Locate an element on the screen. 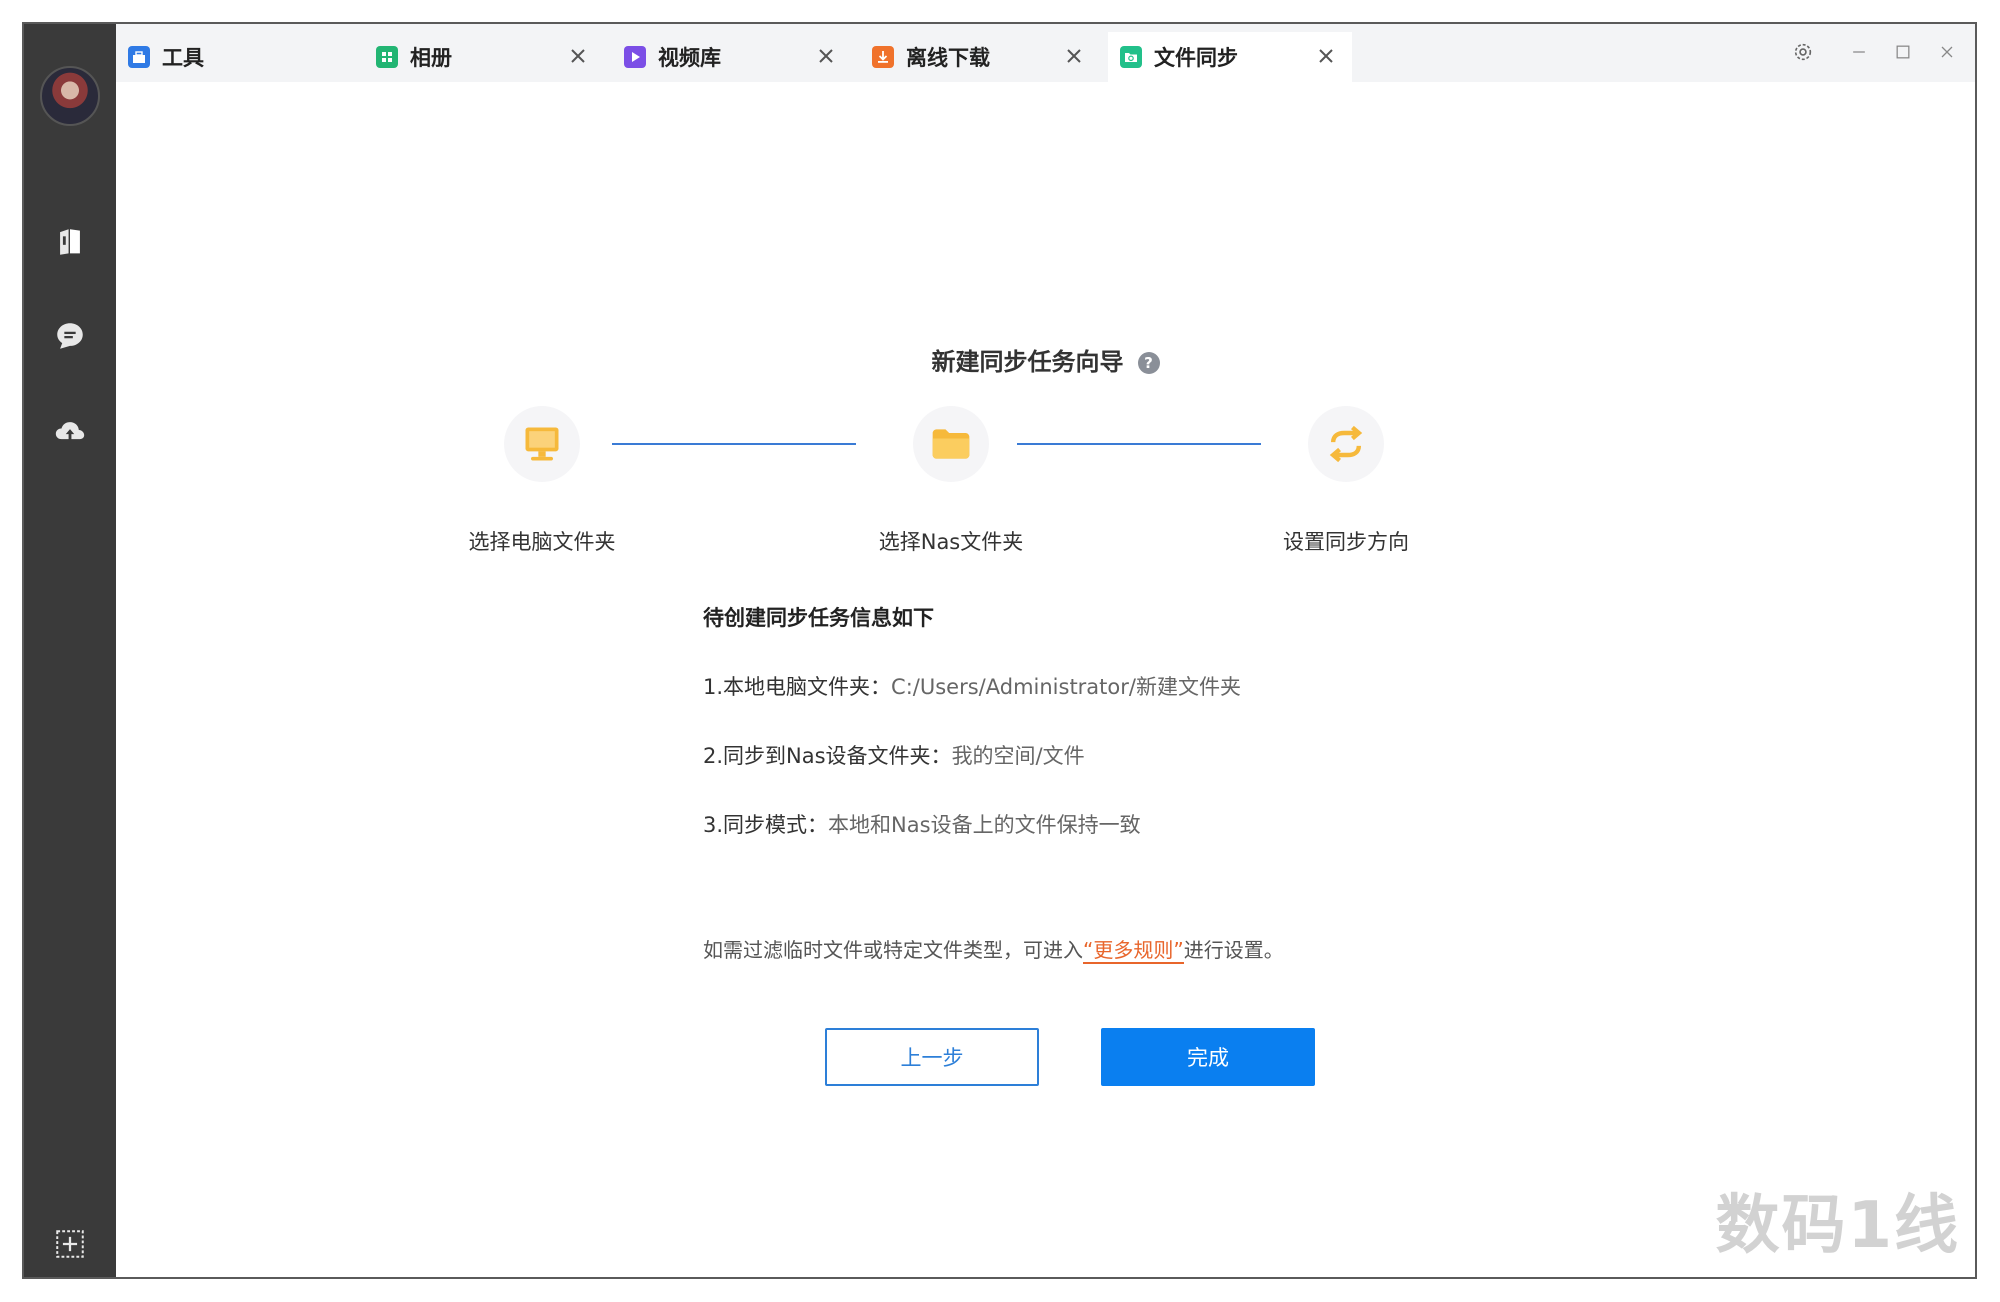 The image size is (2000, 1302). settings-icon is located at coordinates (1803, 52).